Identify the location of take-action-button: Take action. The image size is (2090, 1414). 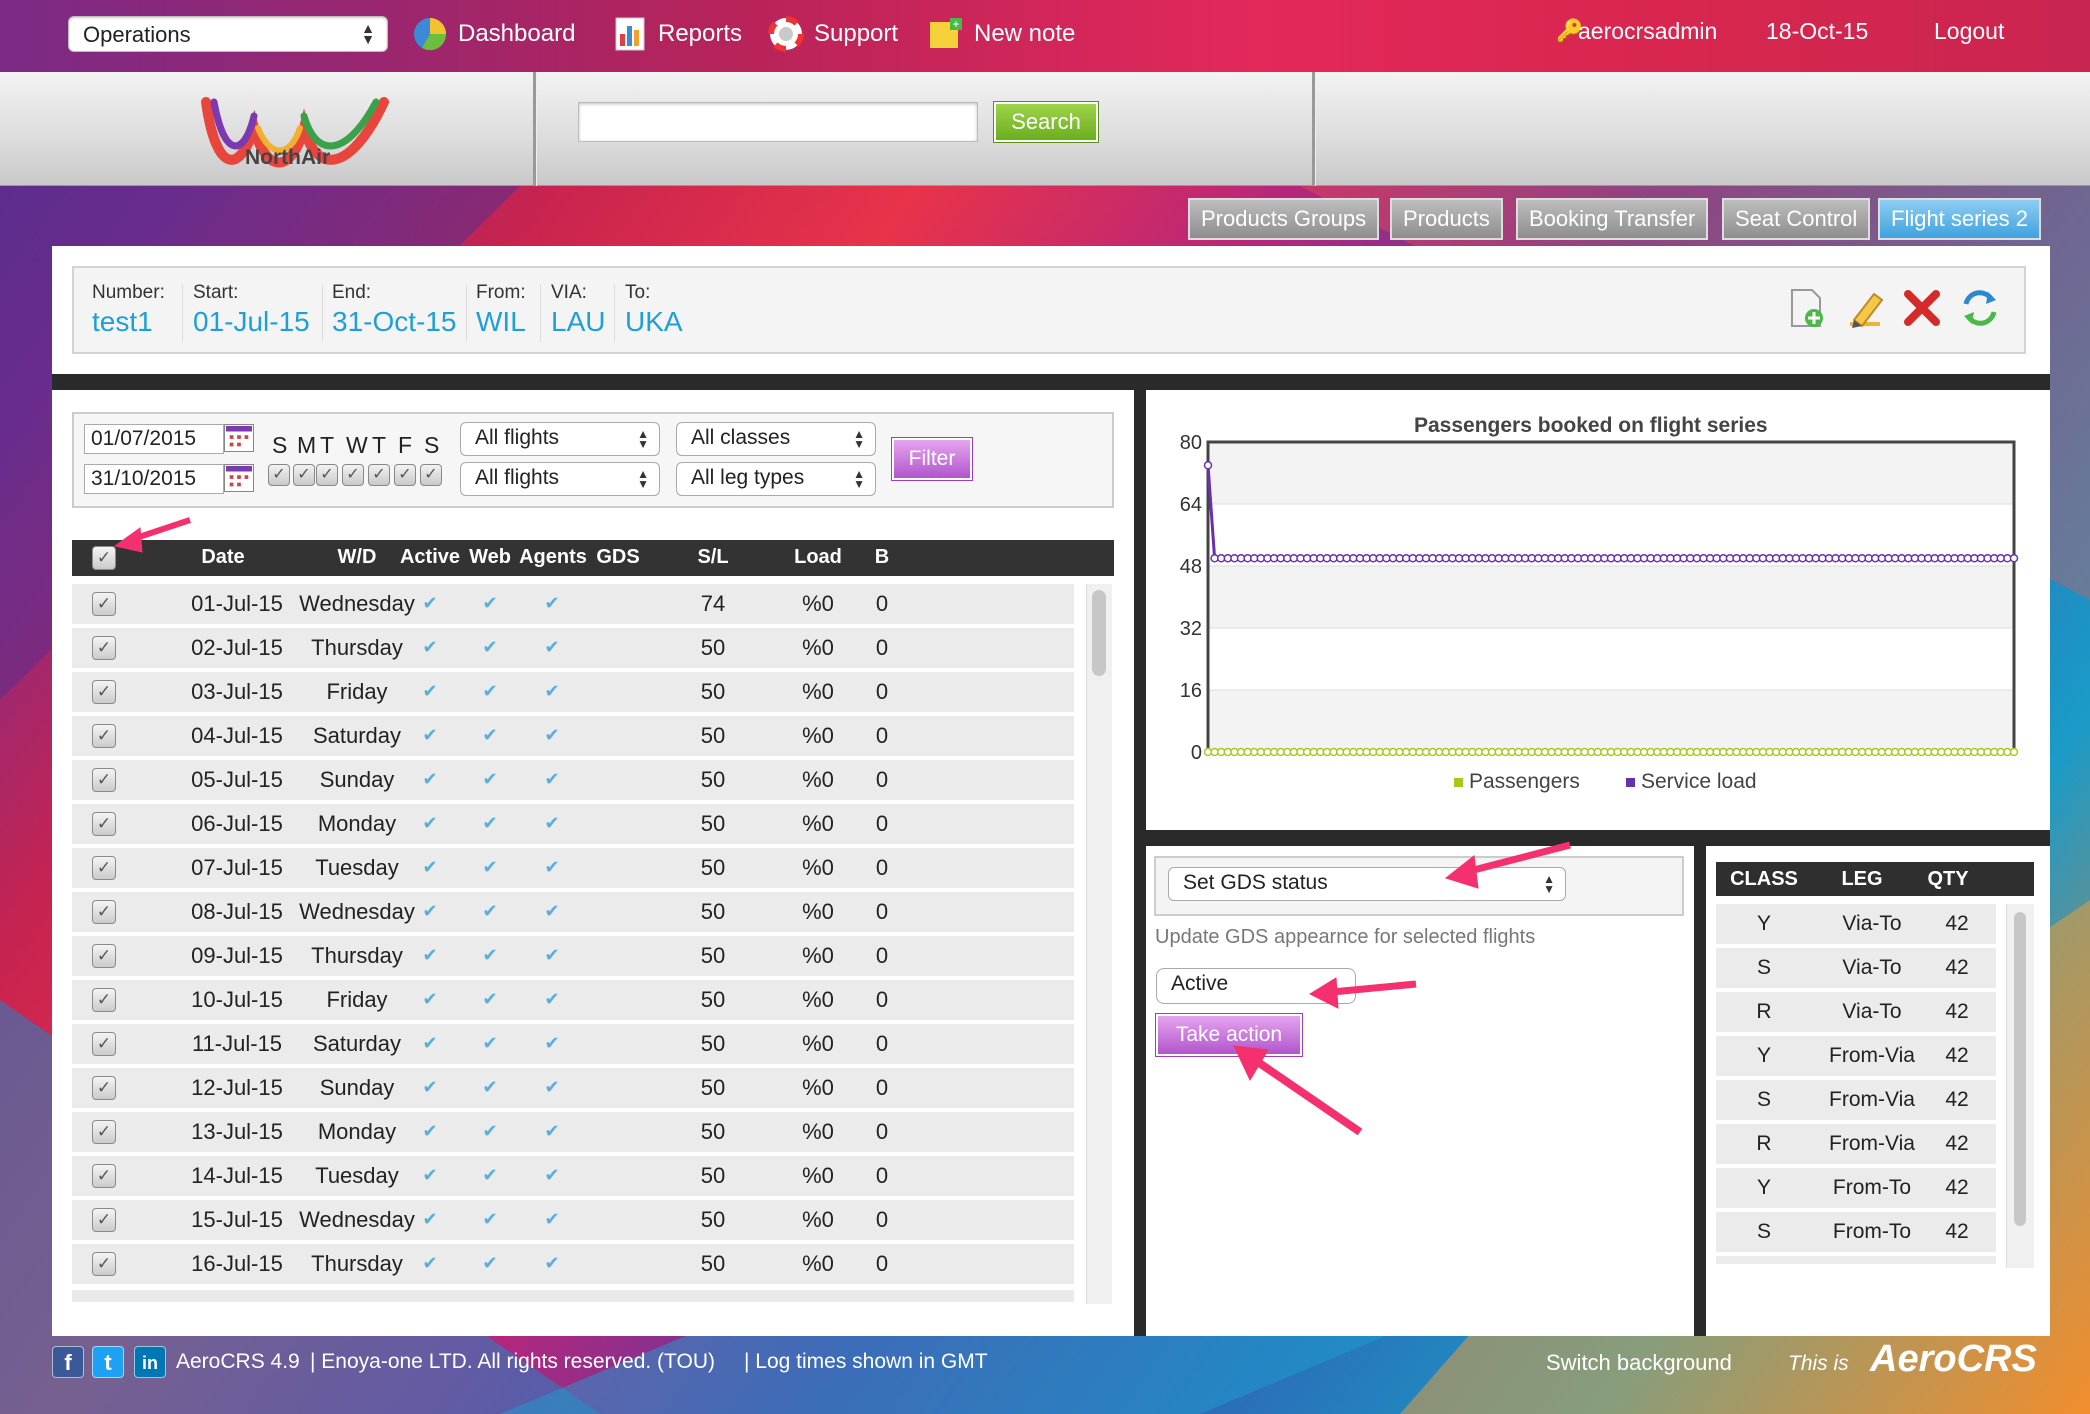
(1229, 1035).